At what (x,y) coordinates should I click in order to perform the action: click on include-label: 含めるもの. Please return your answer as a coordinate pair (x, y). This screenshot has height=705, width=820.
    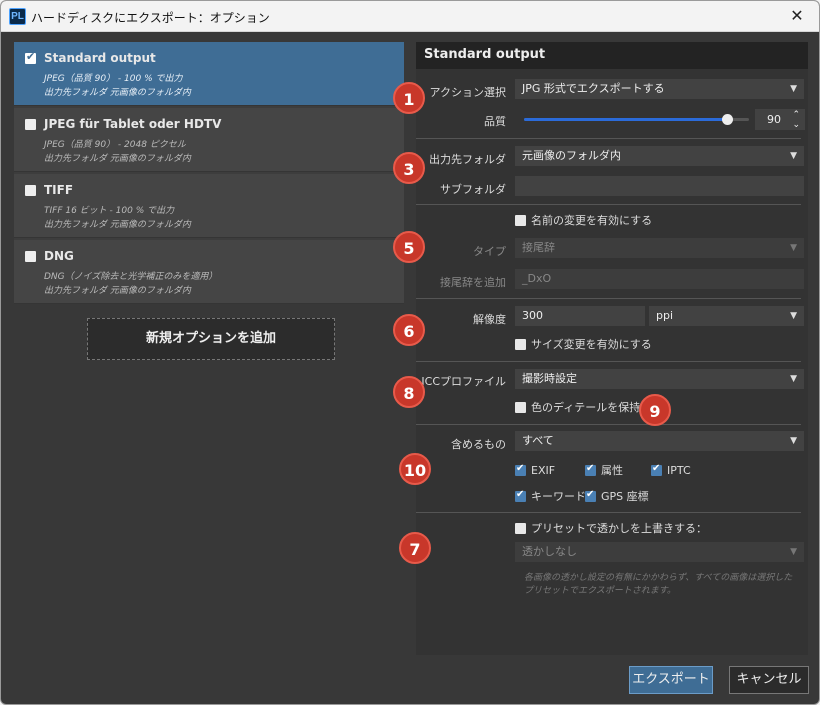
    Looking at the image, I should click on (478, 444).